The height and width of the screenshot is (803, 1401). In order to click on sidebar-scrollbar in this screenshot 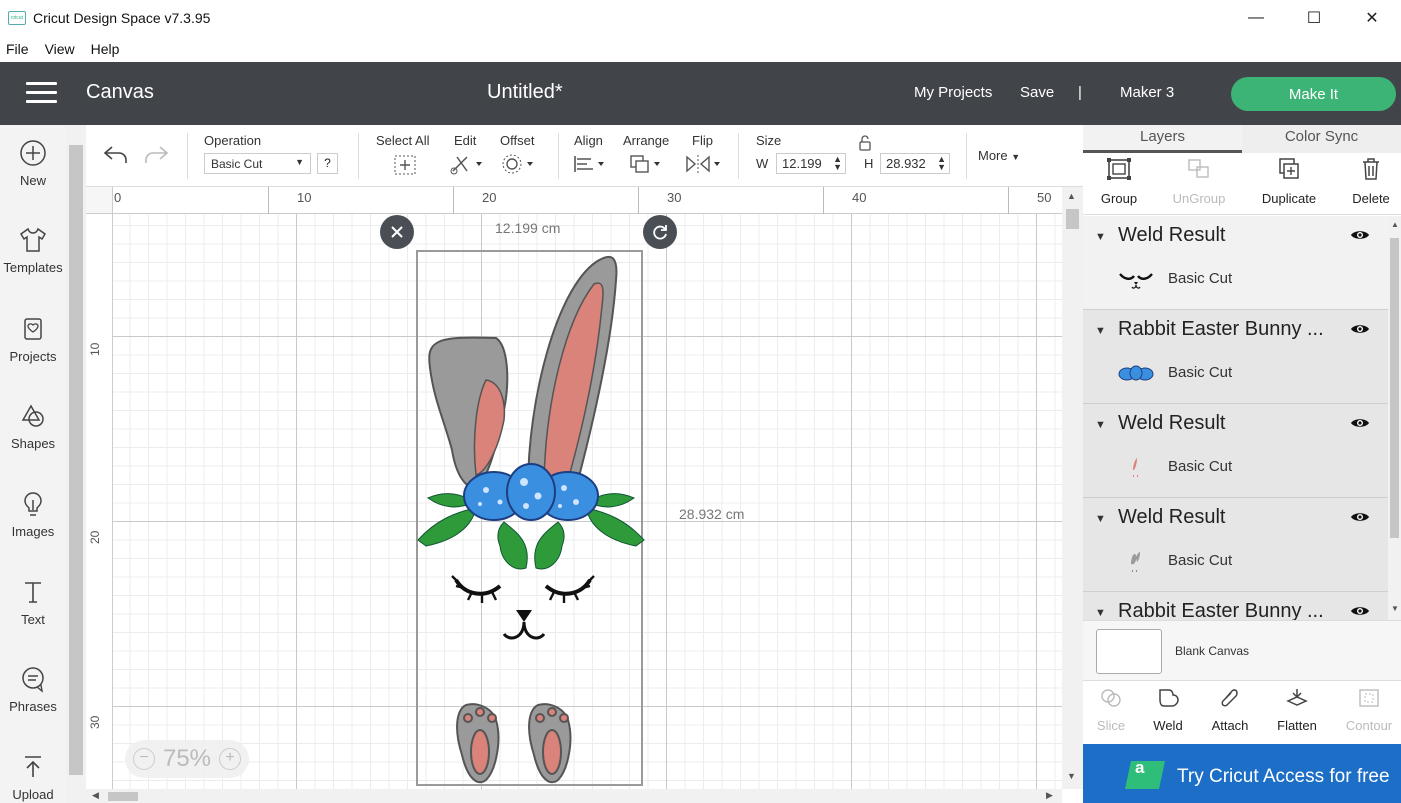, I will do `click(76, 464)`.